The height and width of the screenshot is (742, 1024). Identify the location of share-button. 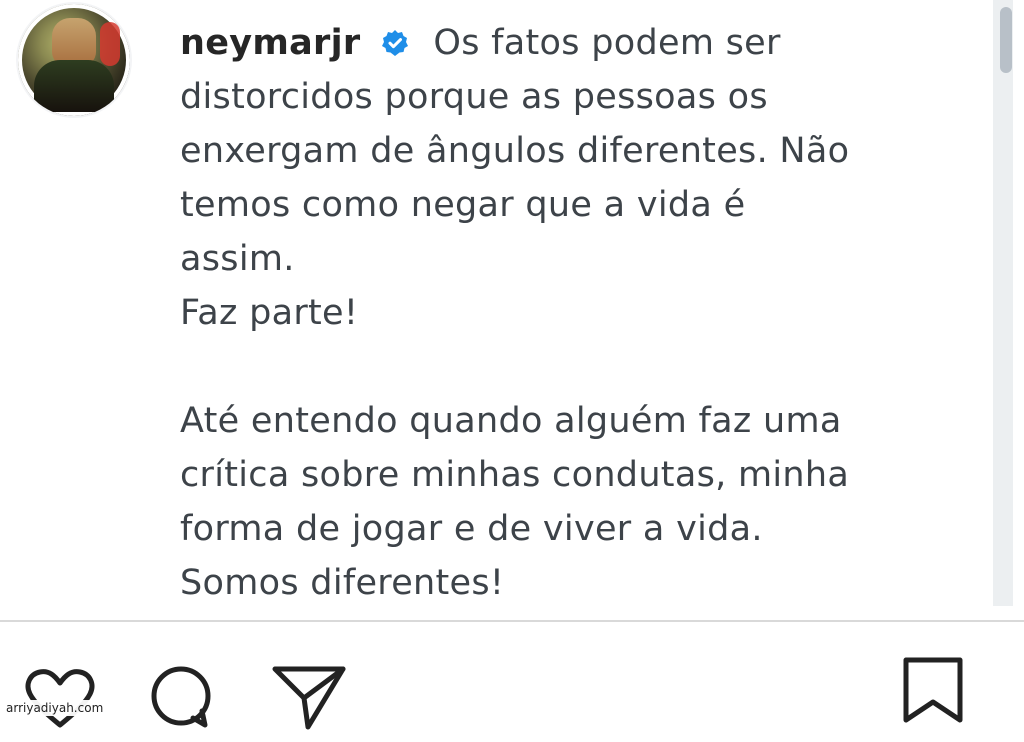
(310, 698).